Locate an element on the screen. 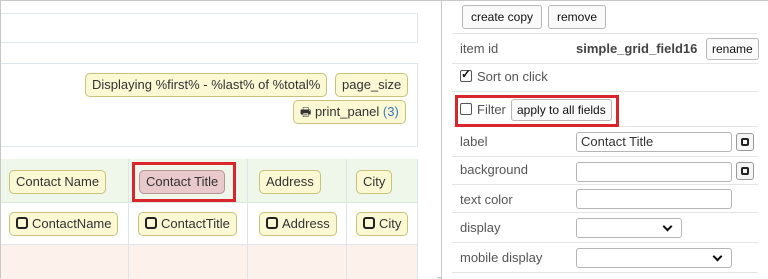 This screenshot has height=279, width=768. printer-icon: 🖶 is located at coordinates (306, 112).